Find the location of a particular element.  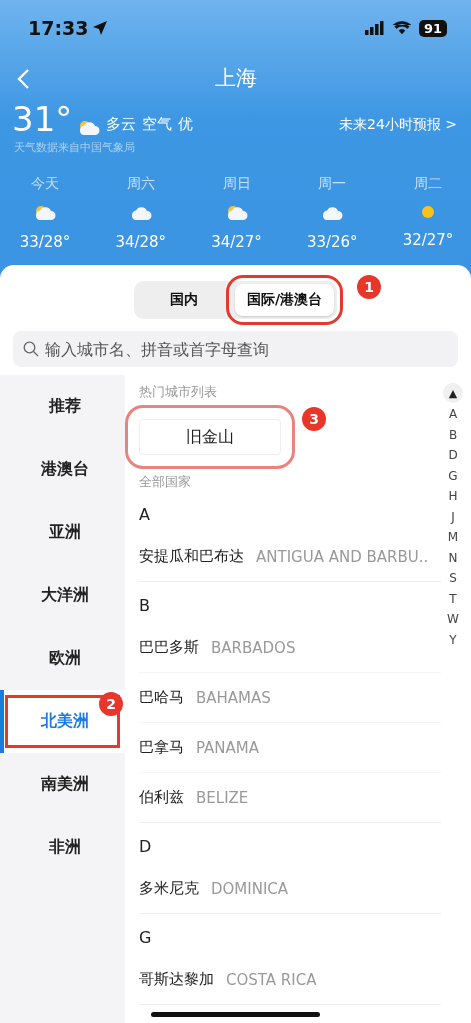

battery-level: 91 is located at coordinates (432, 28).